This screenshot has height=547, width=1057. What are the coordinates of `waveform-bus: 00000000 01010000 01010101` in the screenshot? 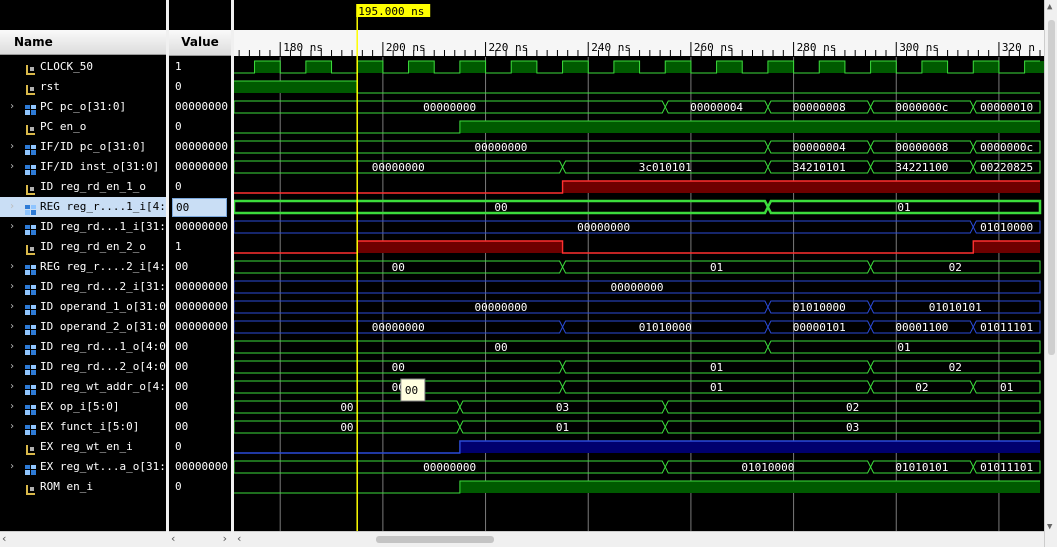 It's located at (637, 307).